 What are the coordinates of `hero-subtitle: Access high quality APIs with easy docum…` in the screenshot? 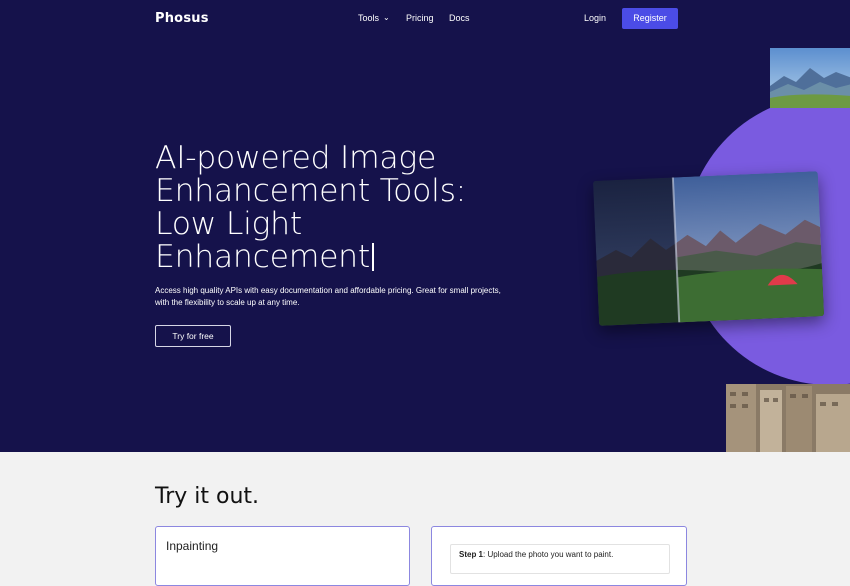 It's located at (328, 296).